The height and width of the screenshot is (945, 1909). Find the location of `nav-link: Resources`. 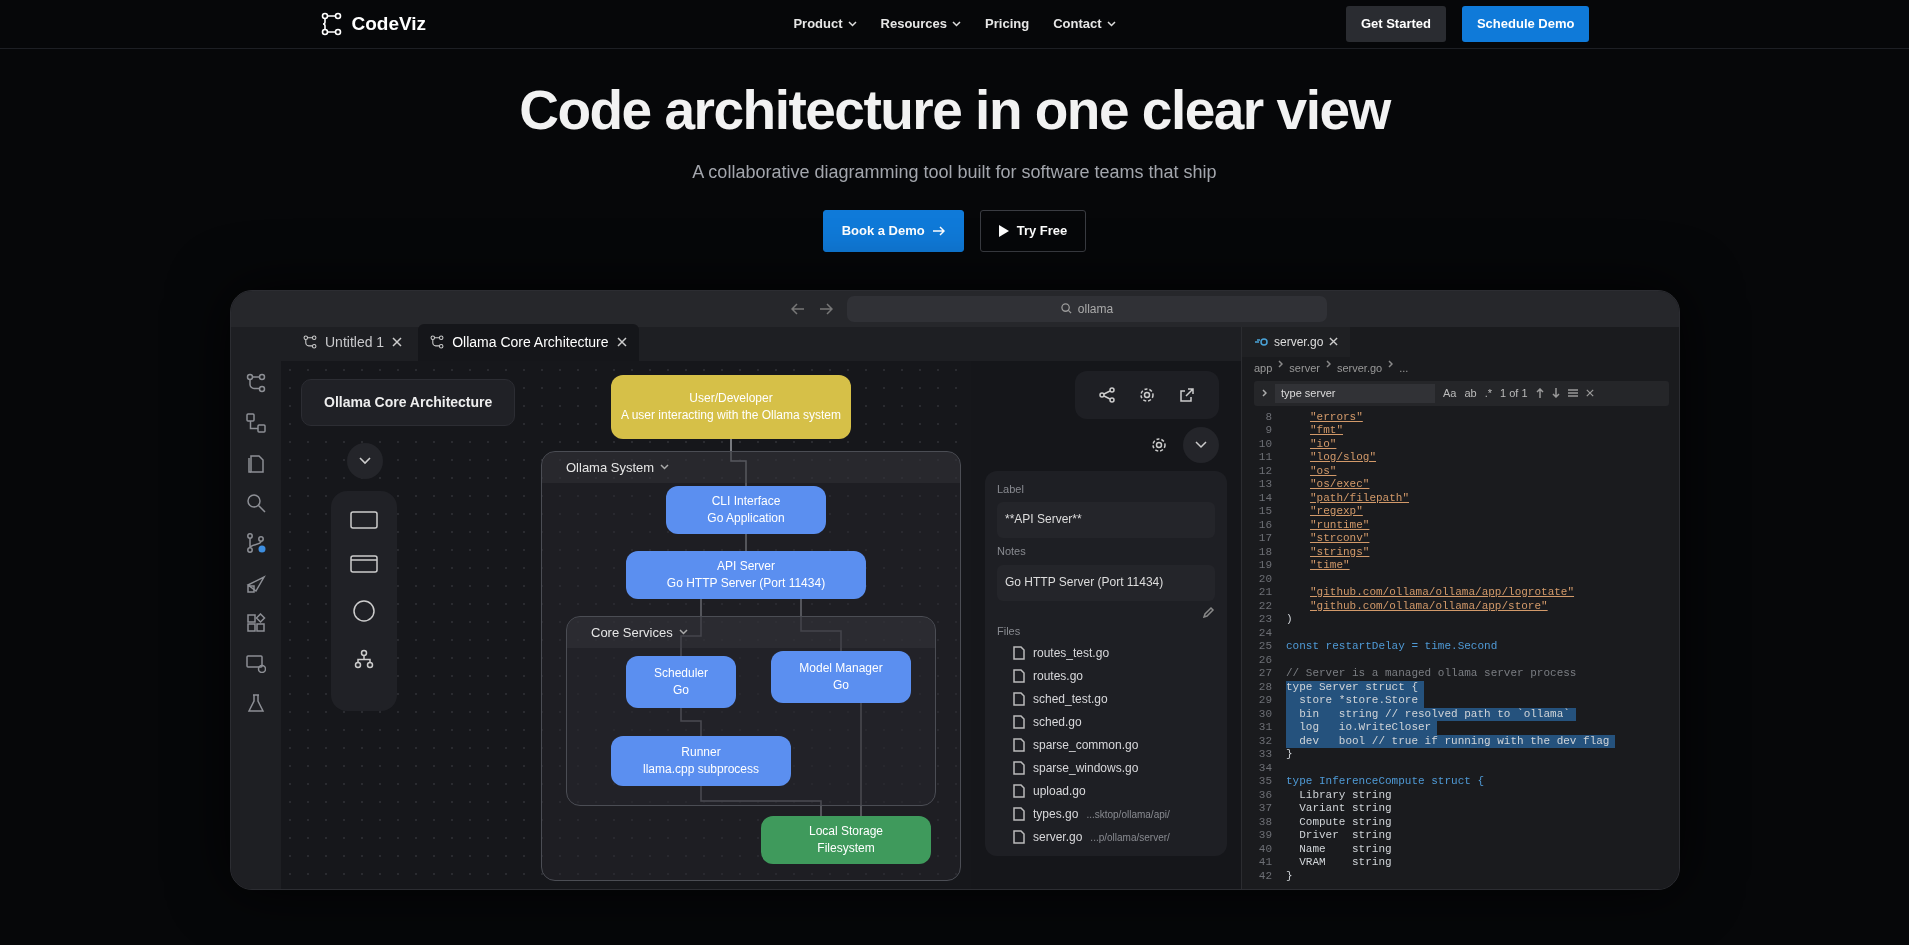

nav-link: Resources is located at coordinates (921, 24).